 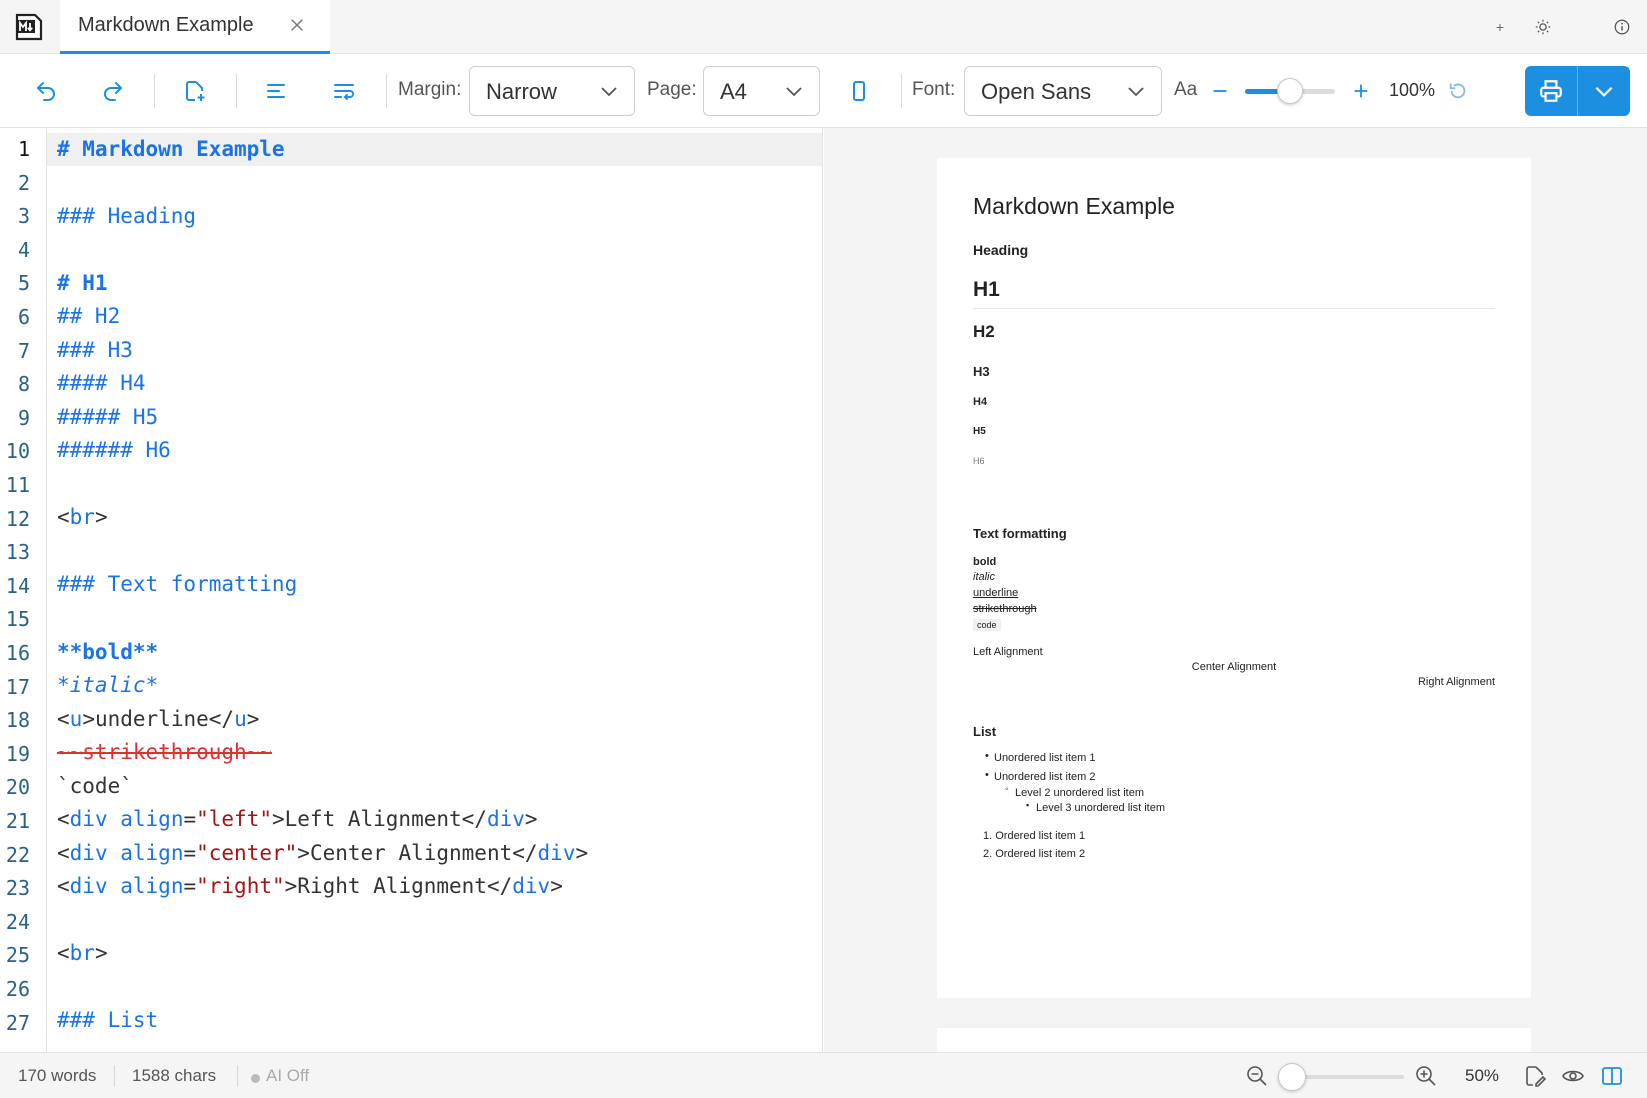 I want to click on code-line: ###### H6, so click(x=114, y=451).